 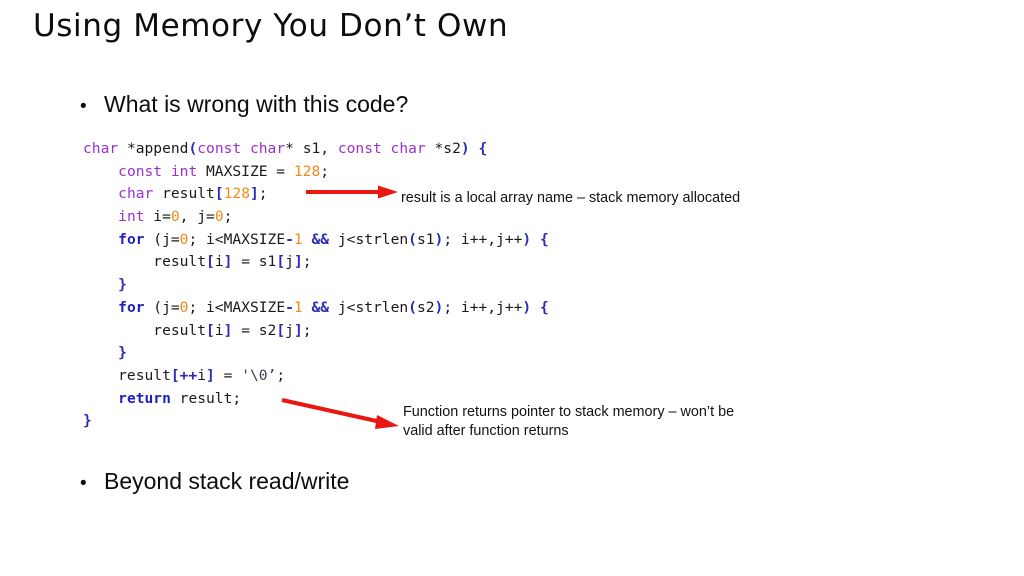 I want to click on code-token: 0, so click(x=175, y=217).